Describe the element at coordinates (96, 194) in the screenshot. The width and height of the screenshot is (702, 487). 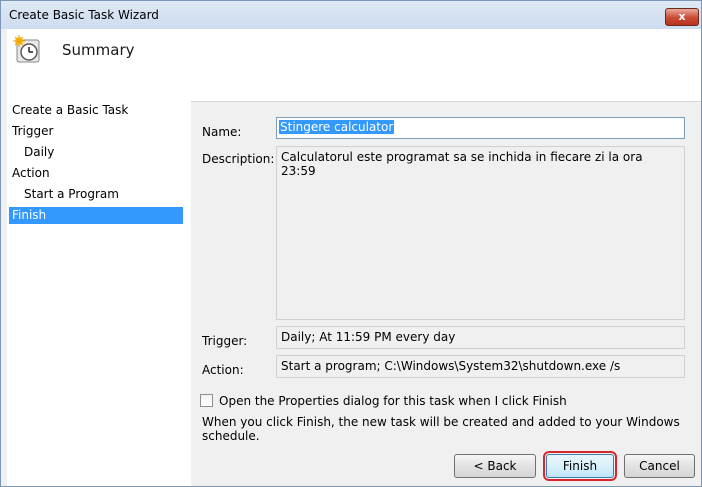
I see `step-start-a-program: Start a Program` at that location.